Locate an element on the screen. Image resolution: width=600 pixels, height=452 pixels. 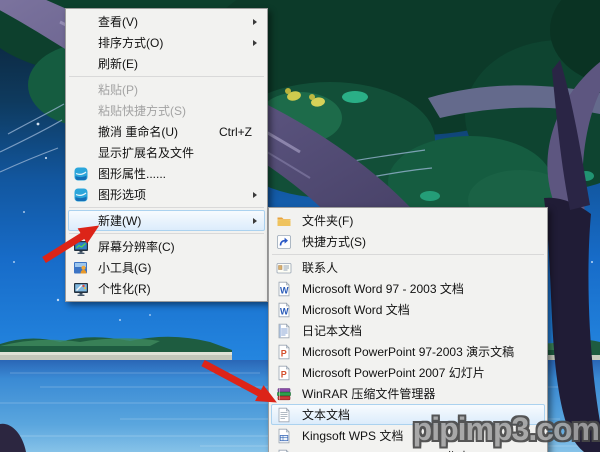
menu-item-powerpoint-2007: P Microsoft PowerPoint 2007 幻灯片 is located at coordinates (408, 372).